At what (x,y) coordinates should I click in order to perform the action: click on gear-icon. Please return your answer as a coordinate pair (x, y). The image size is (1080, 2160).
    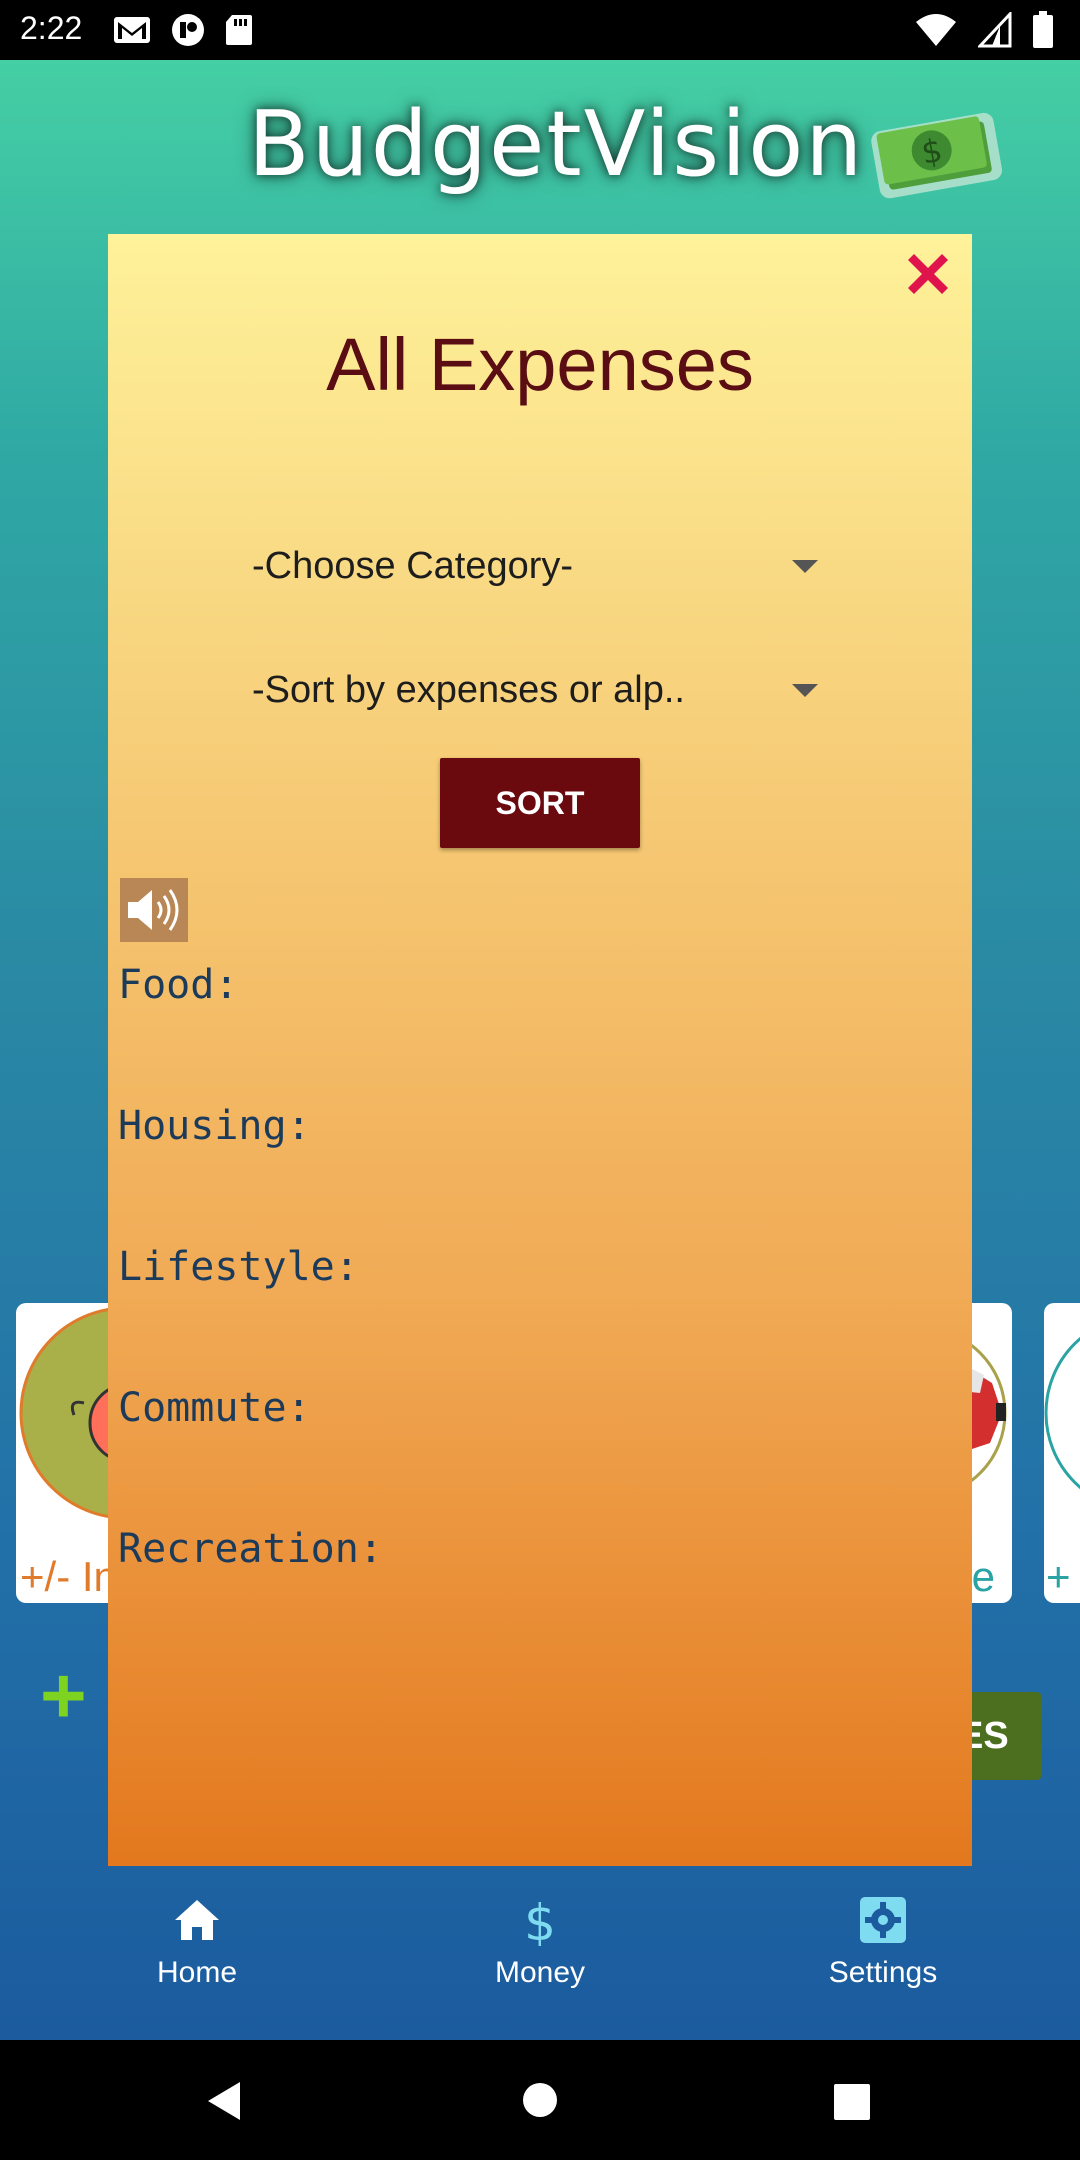
    Looking at the image, I should click on (883, 1920).